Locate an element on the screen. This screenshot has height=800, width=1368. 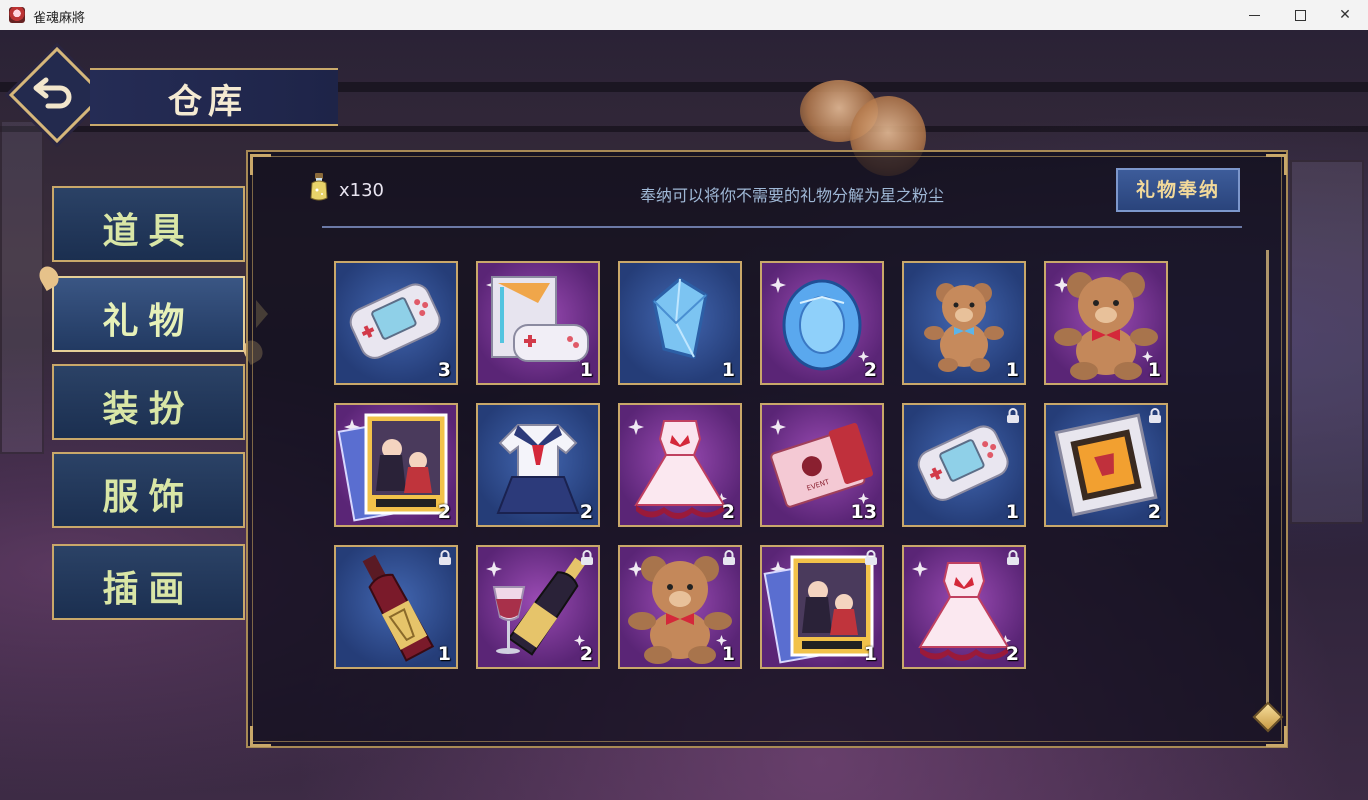
item-quantity: 3 is located at coordinates (444, 370).